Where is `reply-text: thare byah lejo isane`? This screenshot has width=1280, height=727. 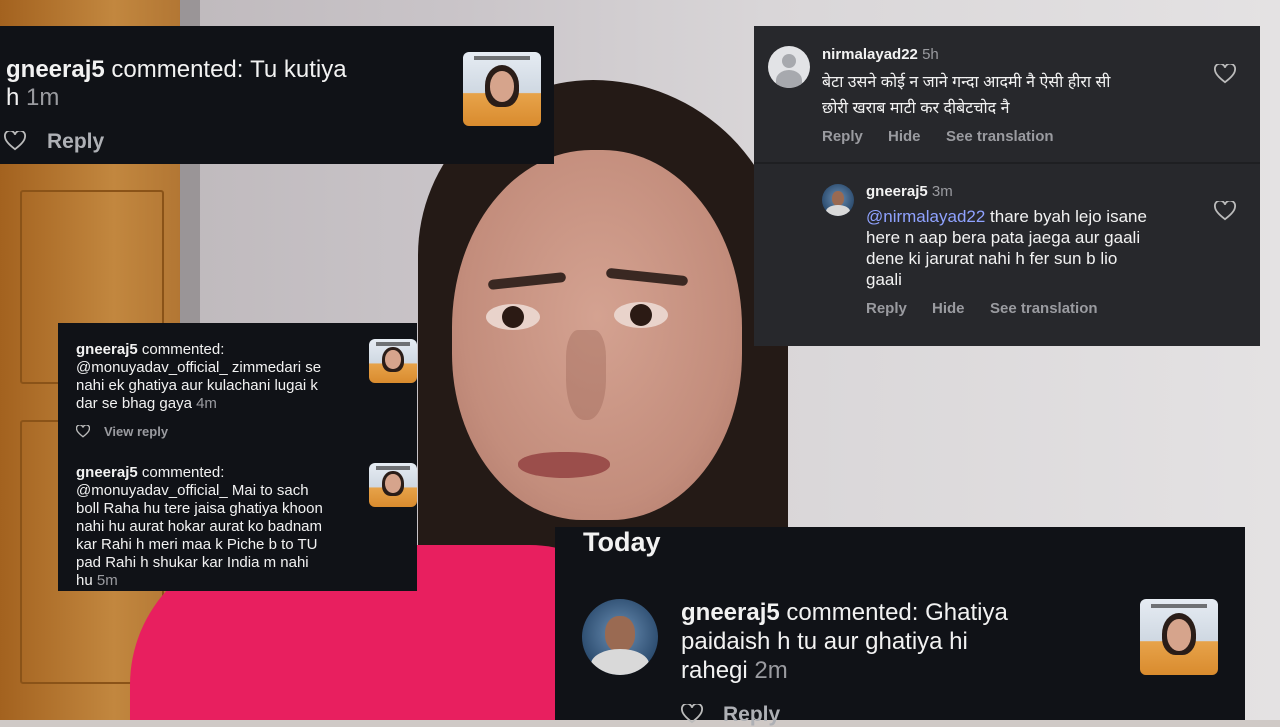
reply-text: thare byah lejo isane is located at coordinates (1066, 216).